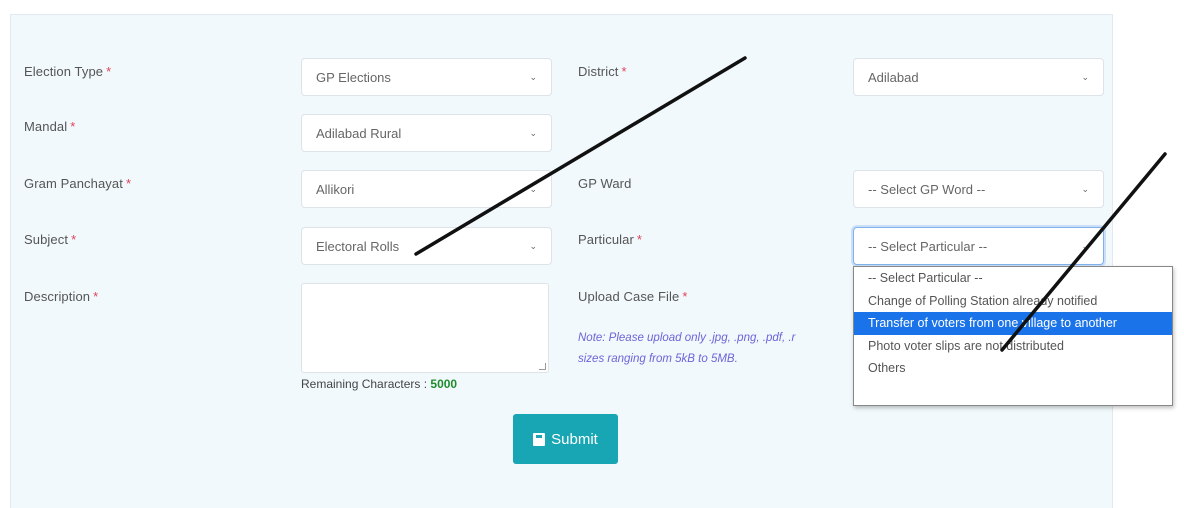 The width and height of the screenshot is (1184, 508). Describe the element at coordinates (426, 77) in the screenshot. I see `election-type-select: GP Elections ⌄` at that location.